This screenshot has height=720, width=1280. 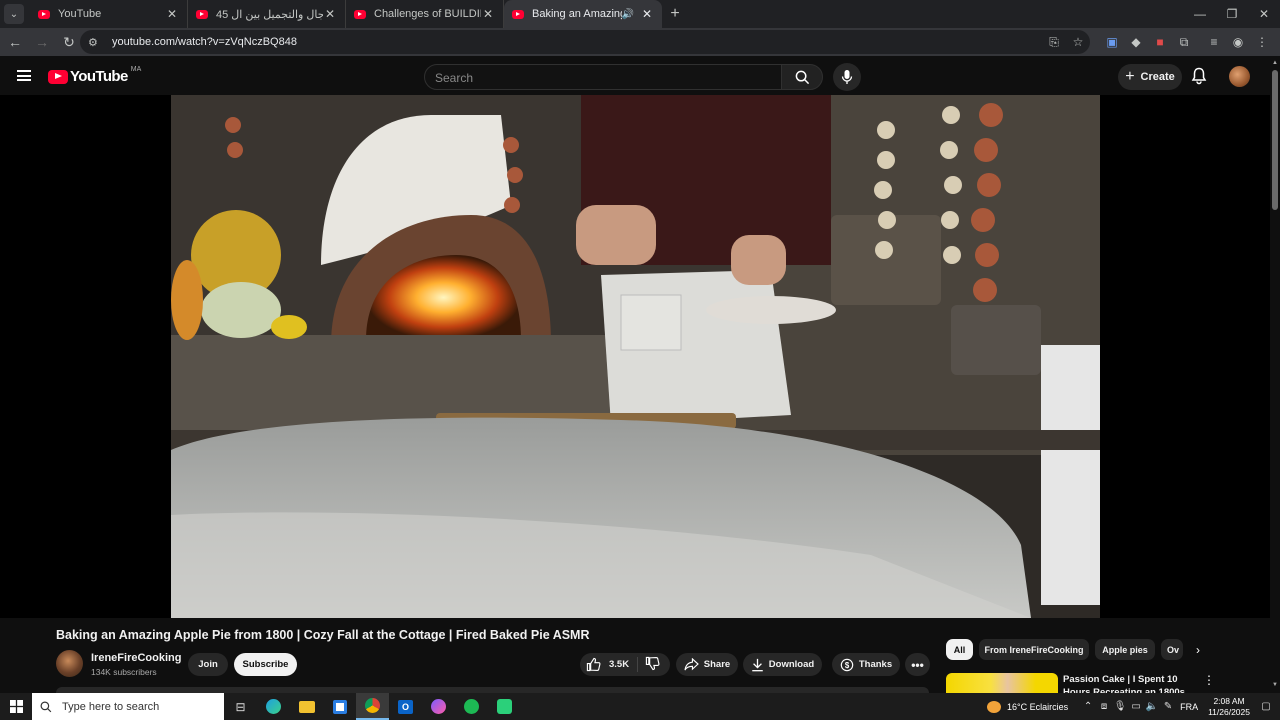 What do you see at coordinates (1275, 378) in the screenshot?
I see `page-scrollbar: ▲ ▼` at bounding box center [1275, 378].